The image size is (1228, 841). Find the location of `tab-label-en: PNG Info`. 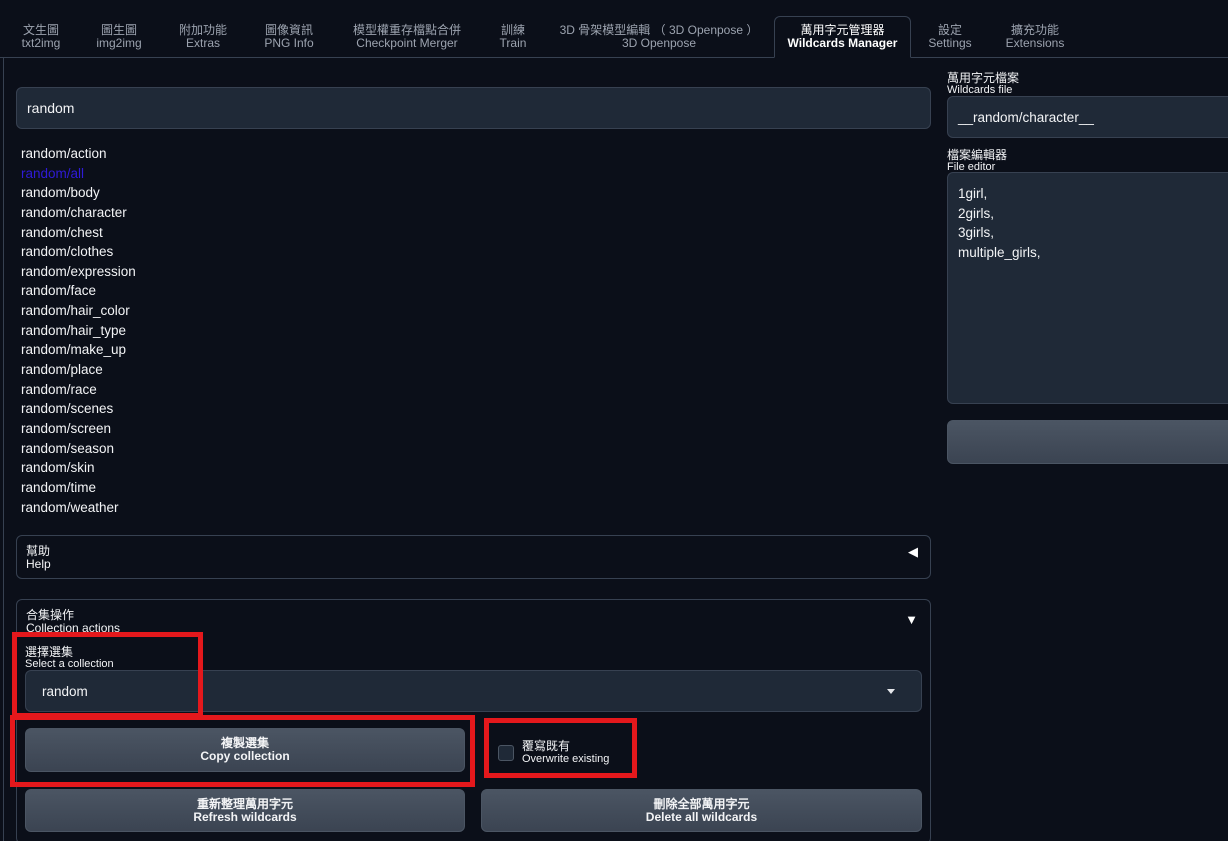

tab-label-en: PNG Info is located at coordinates (289, 43).